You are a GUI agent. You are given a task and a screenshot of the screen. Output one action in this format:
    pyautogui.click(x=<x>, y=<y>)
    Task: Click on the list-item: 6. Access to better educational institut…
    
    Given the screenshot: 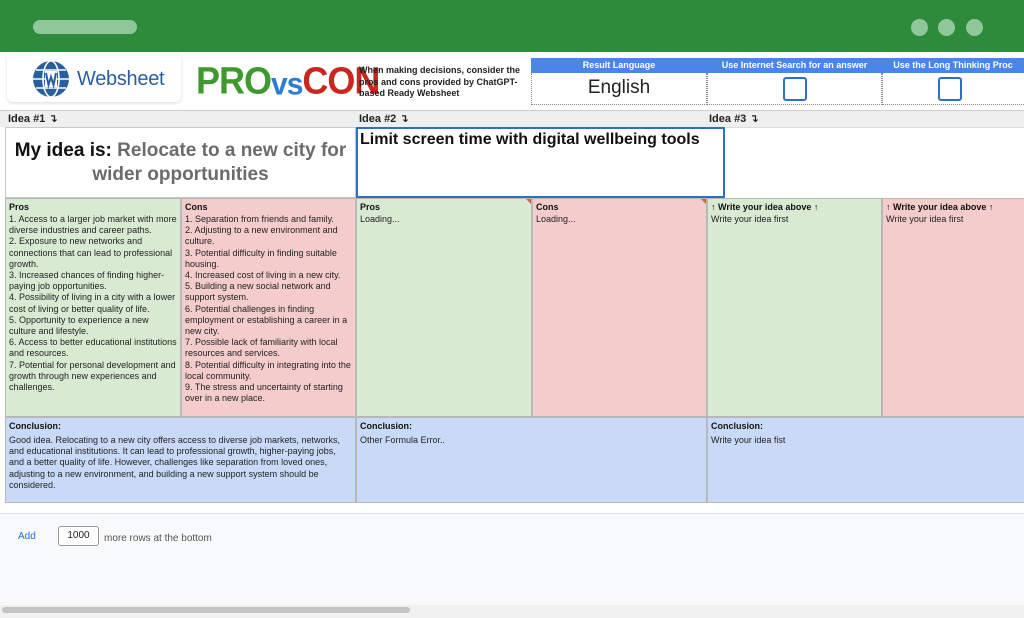 What is the action you would take?
    pyautogui.click(x=93, y=348)
    